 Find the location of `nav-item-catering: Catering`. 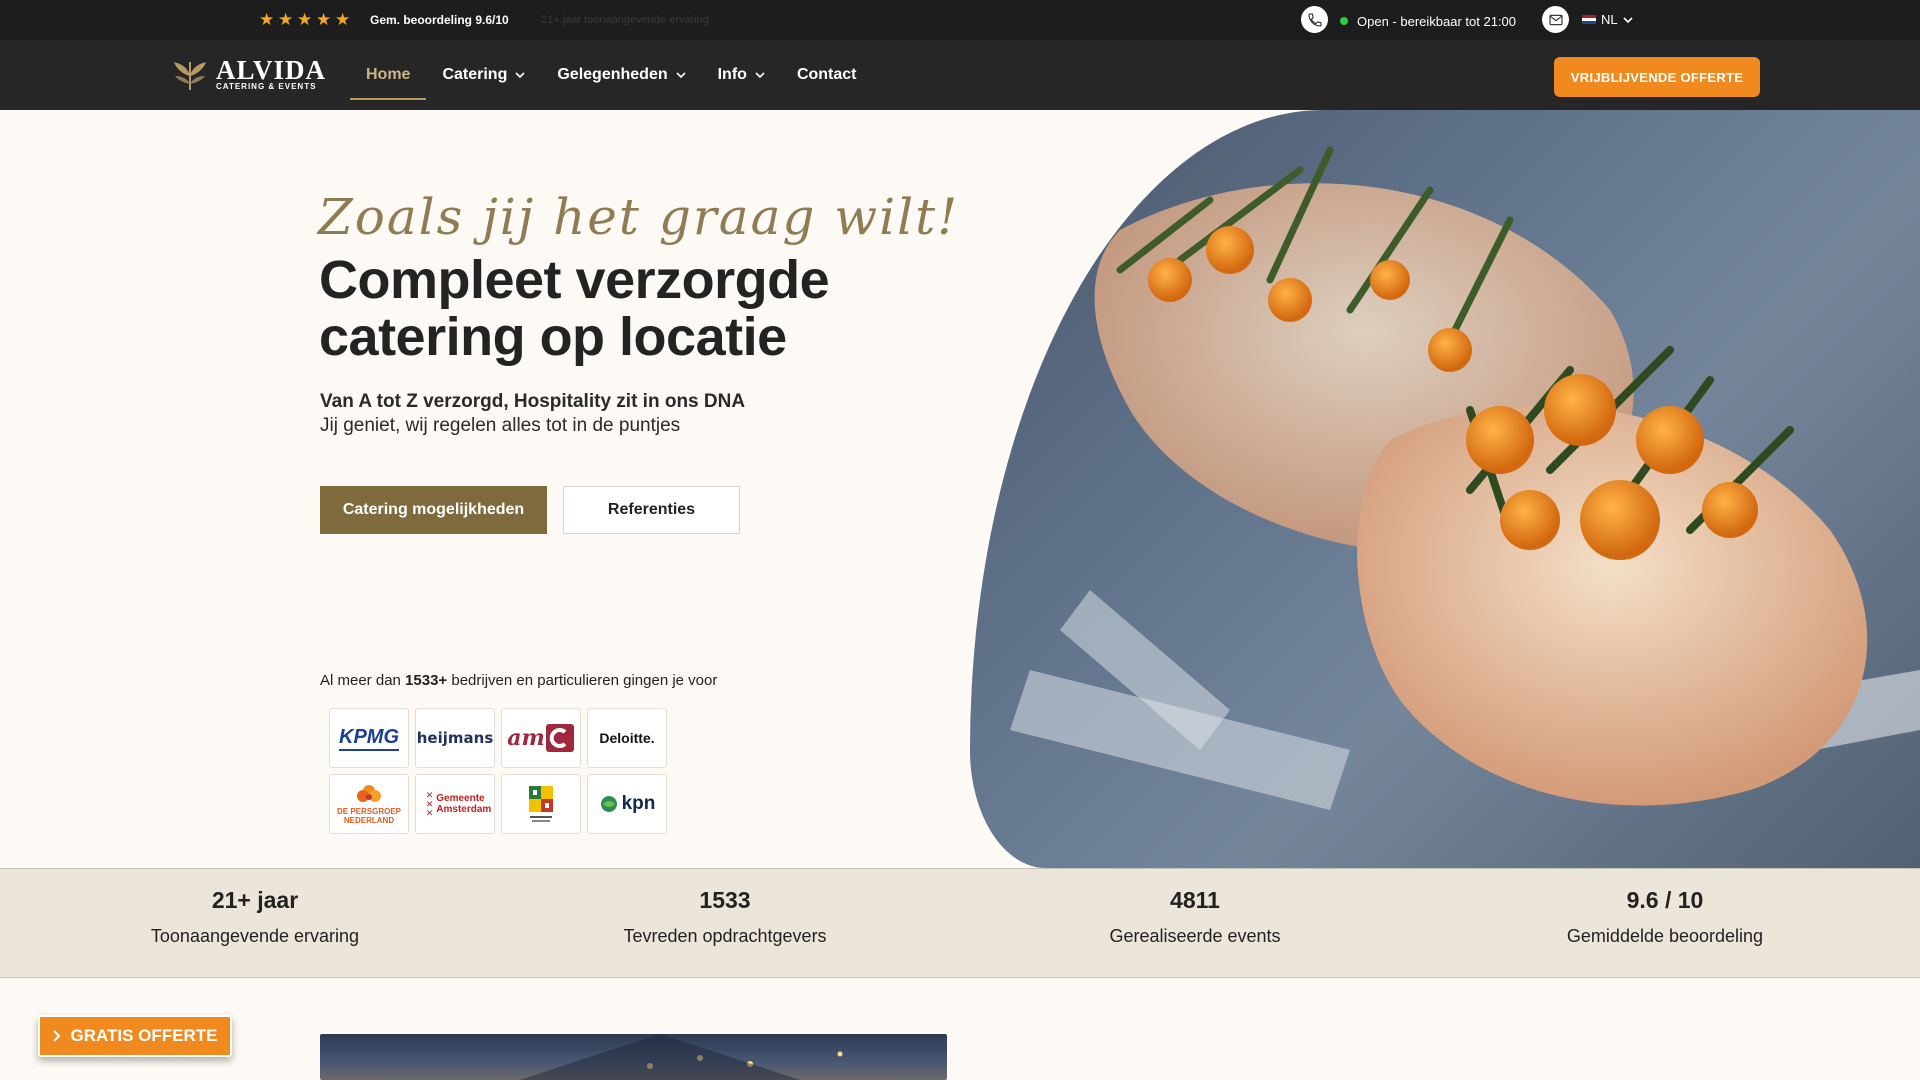

nav-item-catering: Catering is located at coordinates (483, 75).